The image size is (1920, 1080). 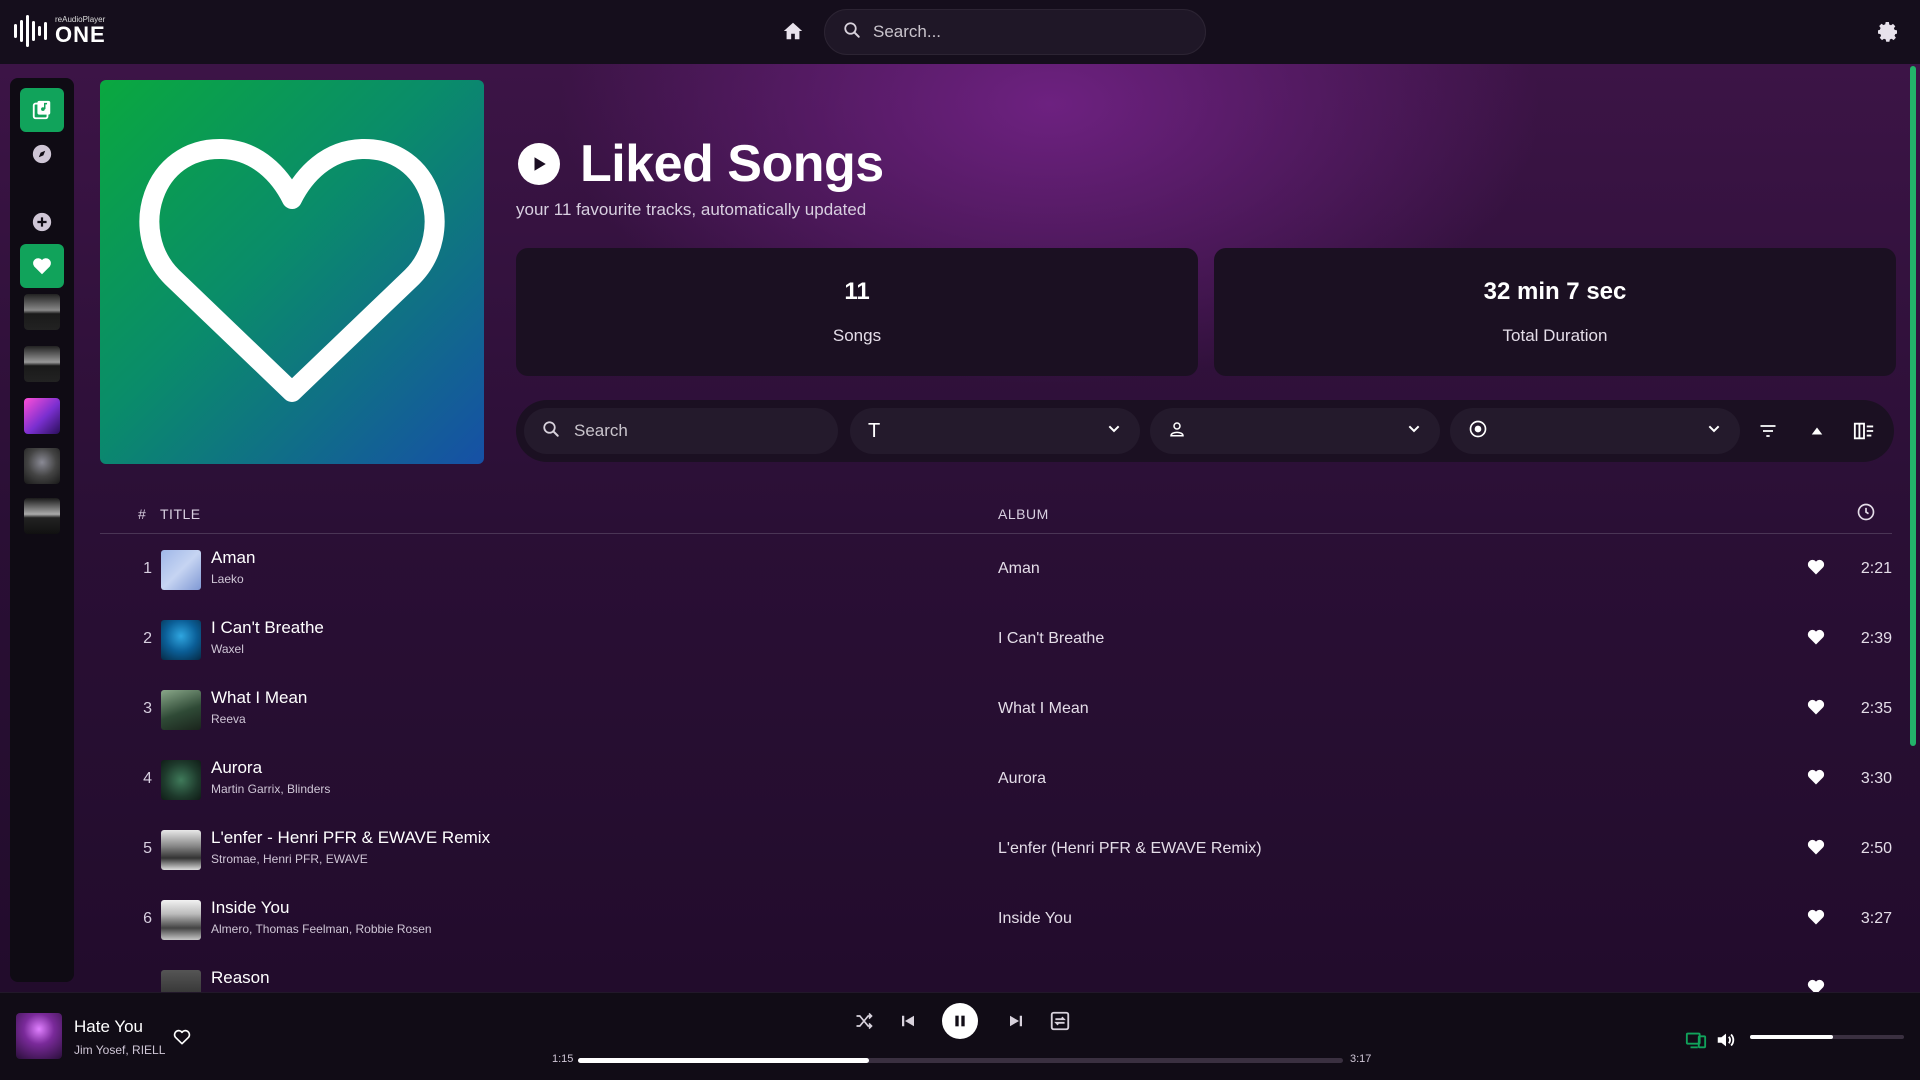 I want to click on filter-bar: T, so click(x=1205, y=431).